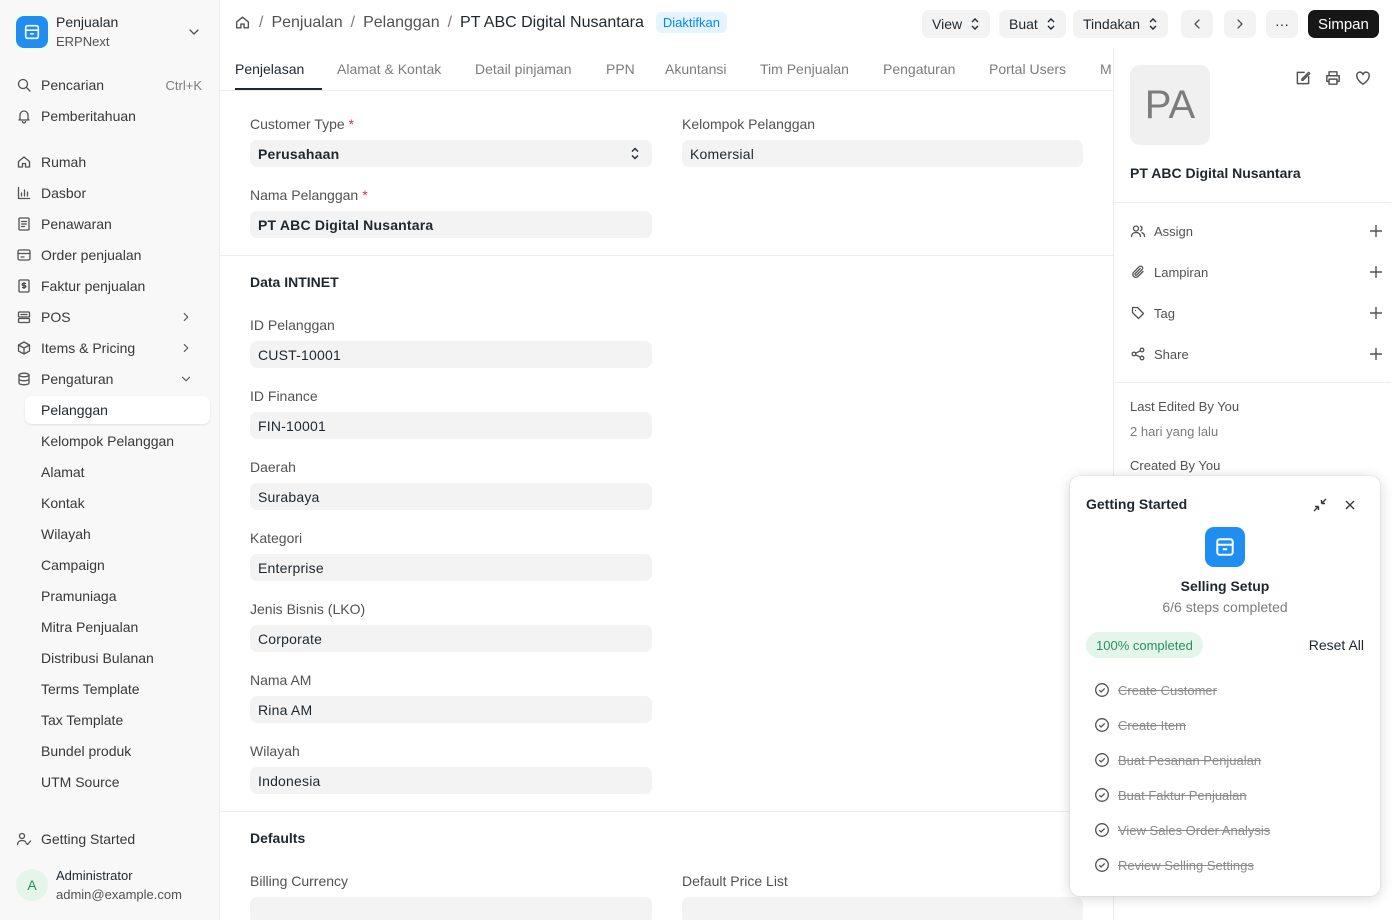 The image size is (1400, 920). What do you see at coordinates (1259, 354) in the screenshot?
I see `share-row: Share` at bounding box center [1259, 354].